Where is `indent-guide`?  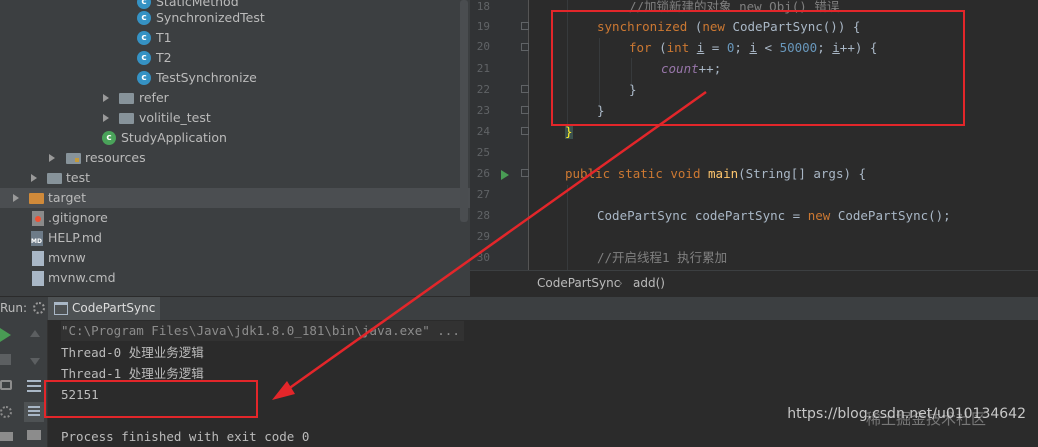 indent-guide is located at coordinates (567, 227).